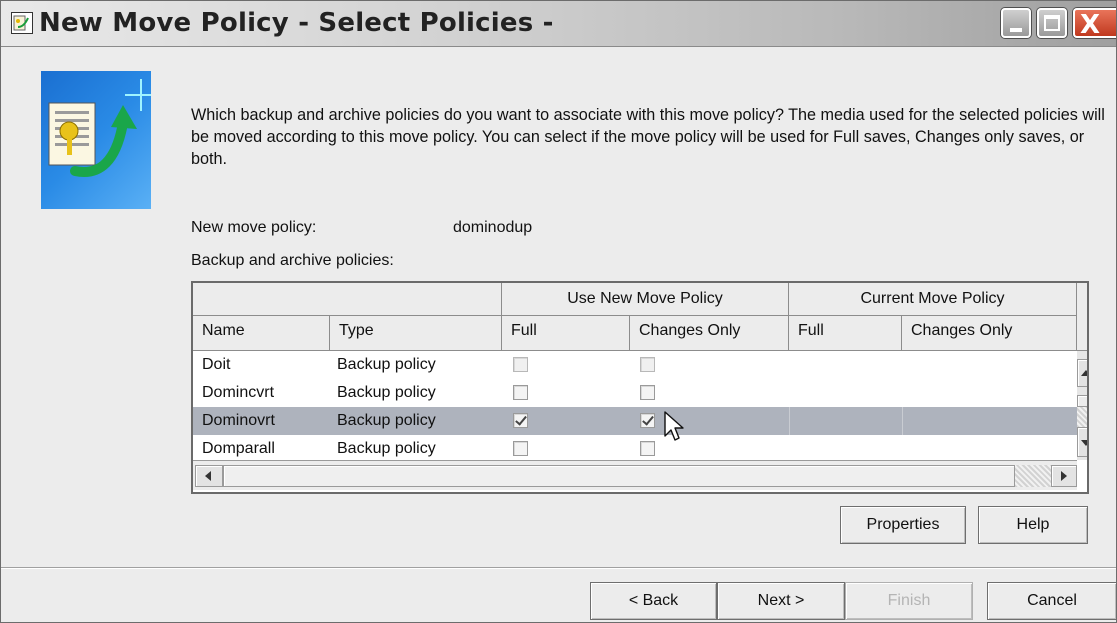 The width and height of the screenshot is (1117, 623). Describe the element at coordinates (558, 24) in the screenshot. I see `title-bar: New Move Policy - Select Policies - X` at that location.